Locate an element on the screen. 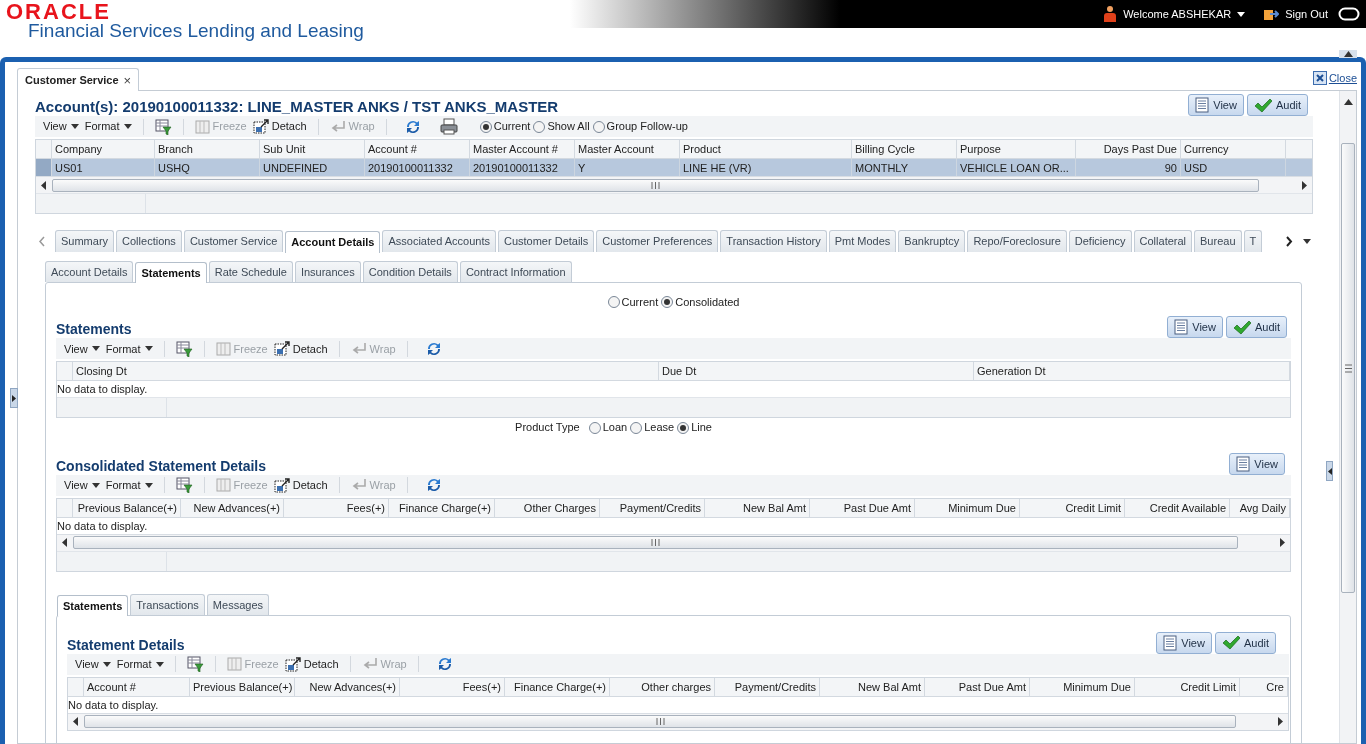 Image resolution: width=1366 pixels, height=744 pixels. close-icon is located at coordinates (1319, 78).